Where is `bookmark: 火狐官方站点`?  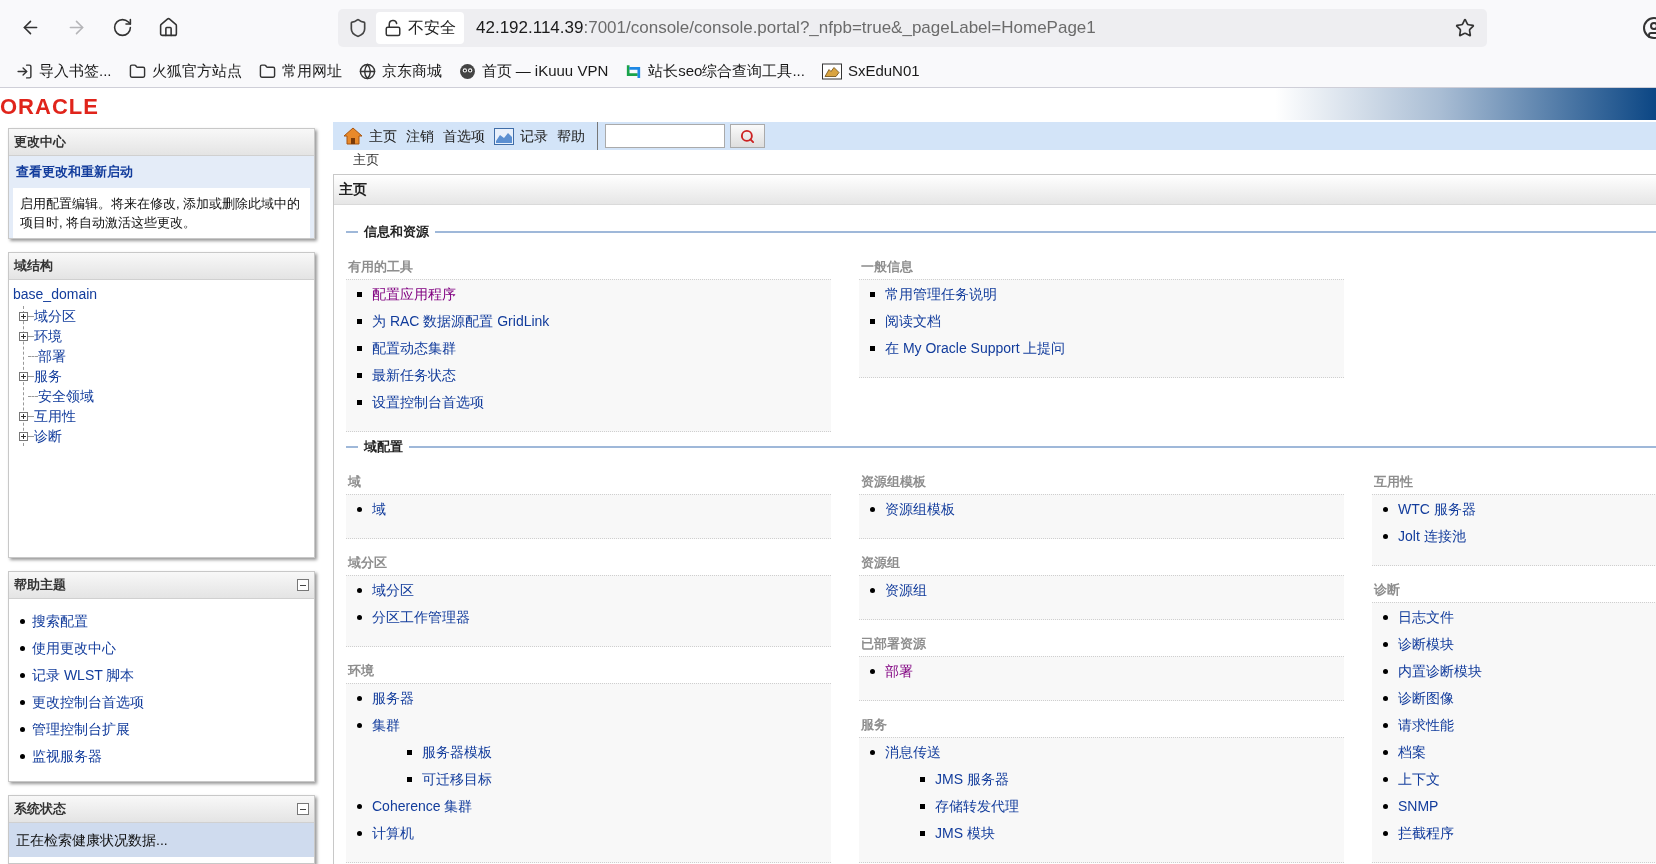 bookmark: 火狐官方站点 is located at coordinates (185, 71).